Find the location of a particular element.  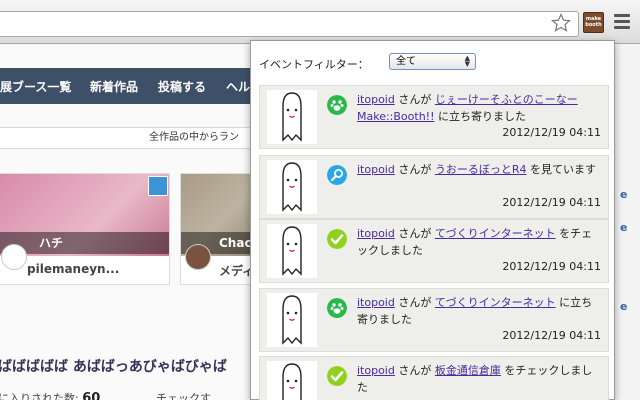

favorites-value: 60 is located at coordinates (91, 395).